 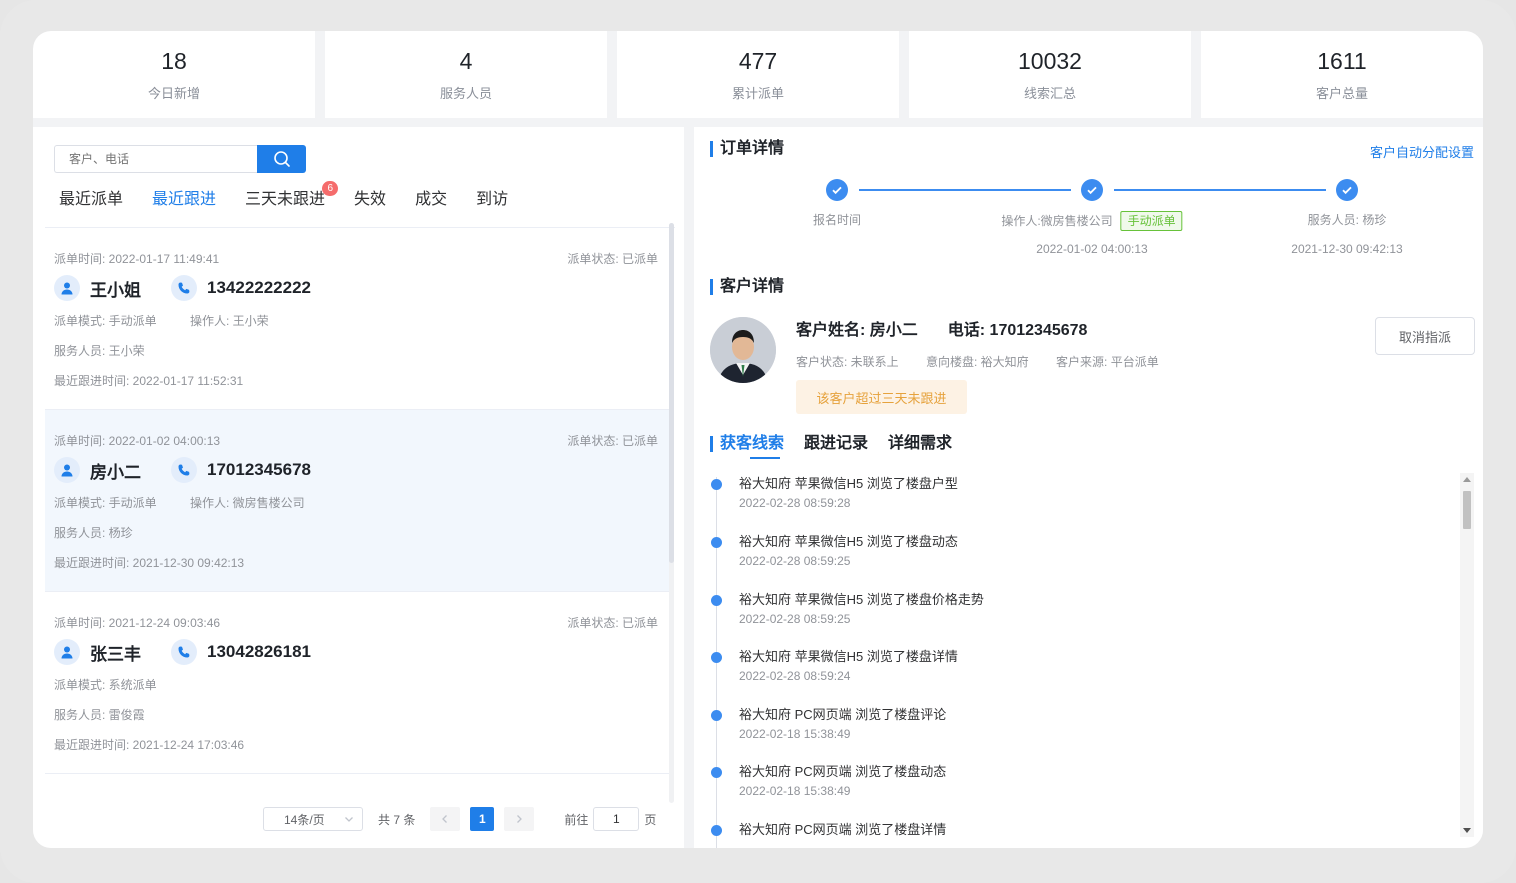 What do you see at coordinates (1467, 830) in the screenshot?
I see `scroll-down-icon` at bounding box center [1467, 830].